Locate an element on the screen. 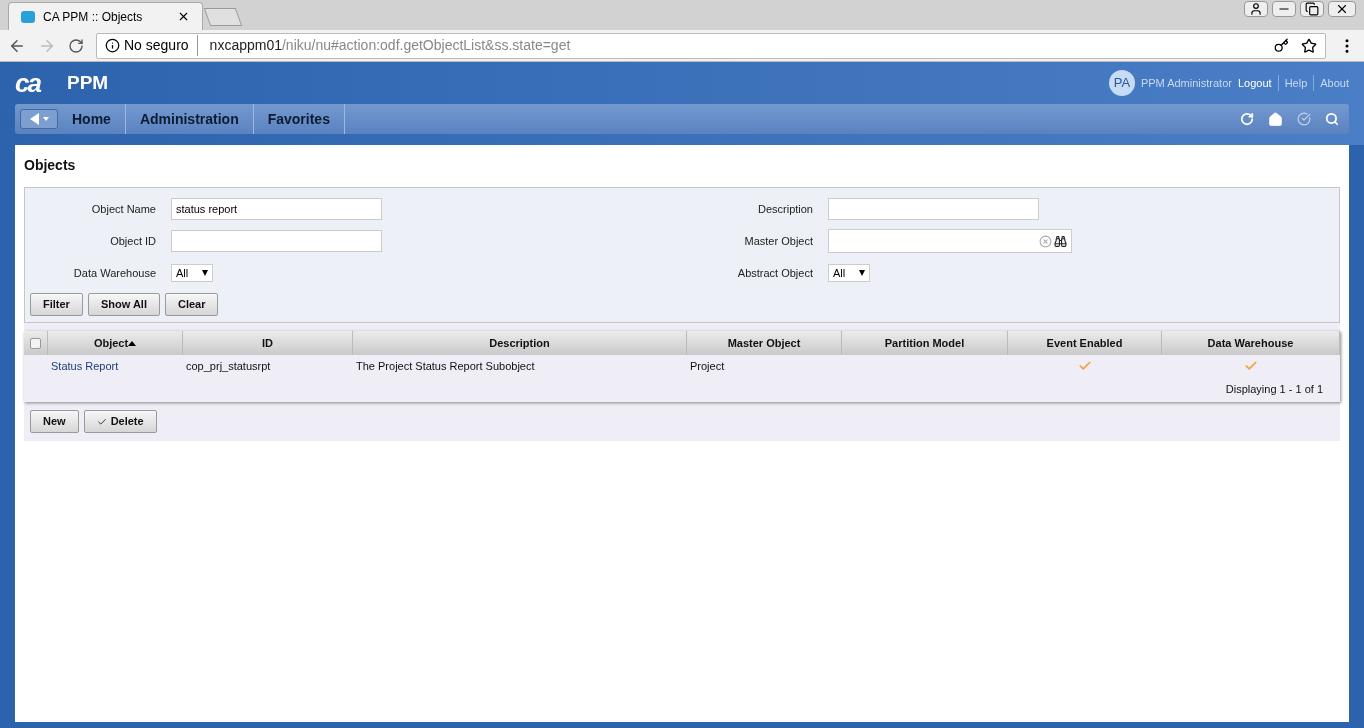 Image resolution: width=1364 pixels, height=728 pixels. check-icon is located at coordinates (101, 421).